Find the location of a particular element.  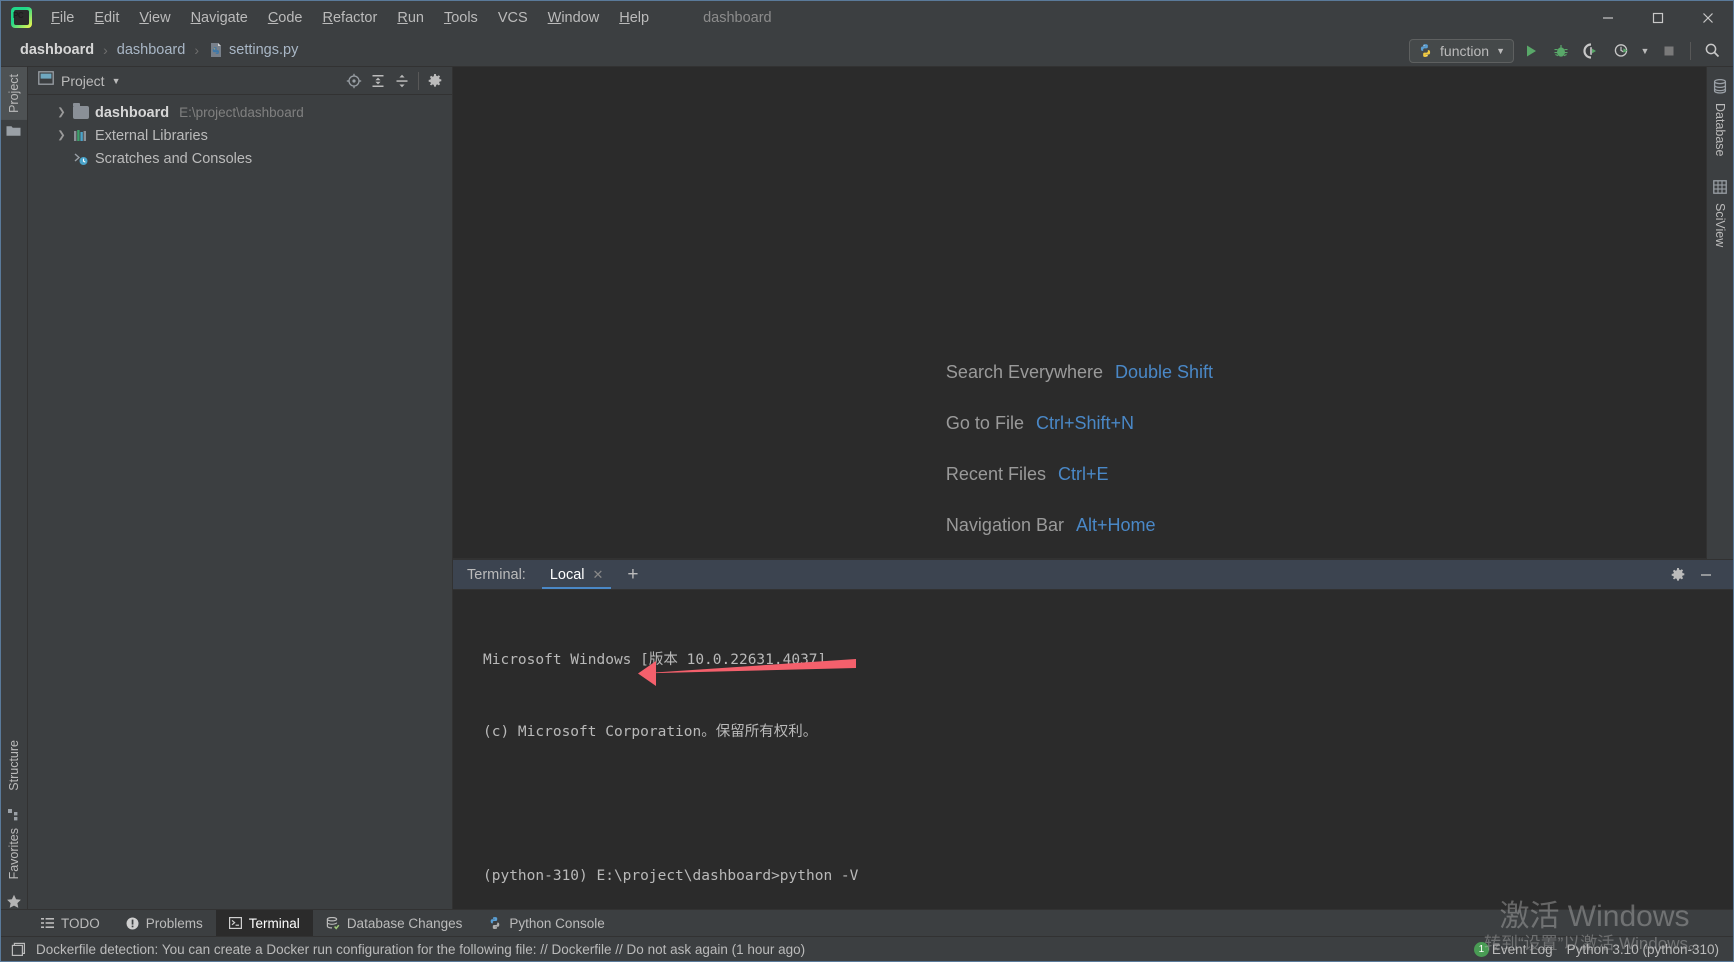

project-panel-title-group: Project ▼ is located at coordinates (91, 81).